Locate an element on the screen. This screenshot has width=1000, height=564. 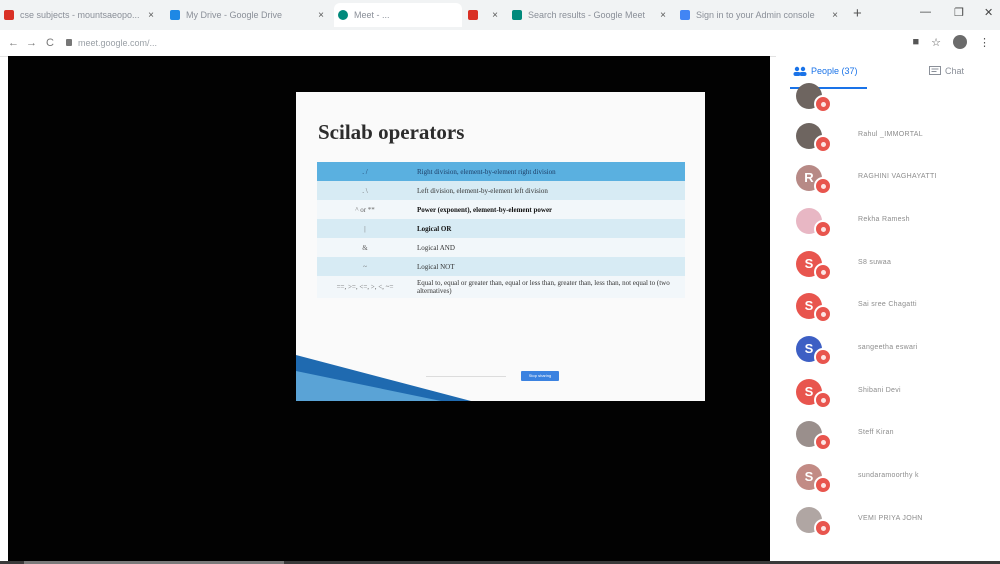
tab-chat-label: Chat is located at coordinates (955, 71).